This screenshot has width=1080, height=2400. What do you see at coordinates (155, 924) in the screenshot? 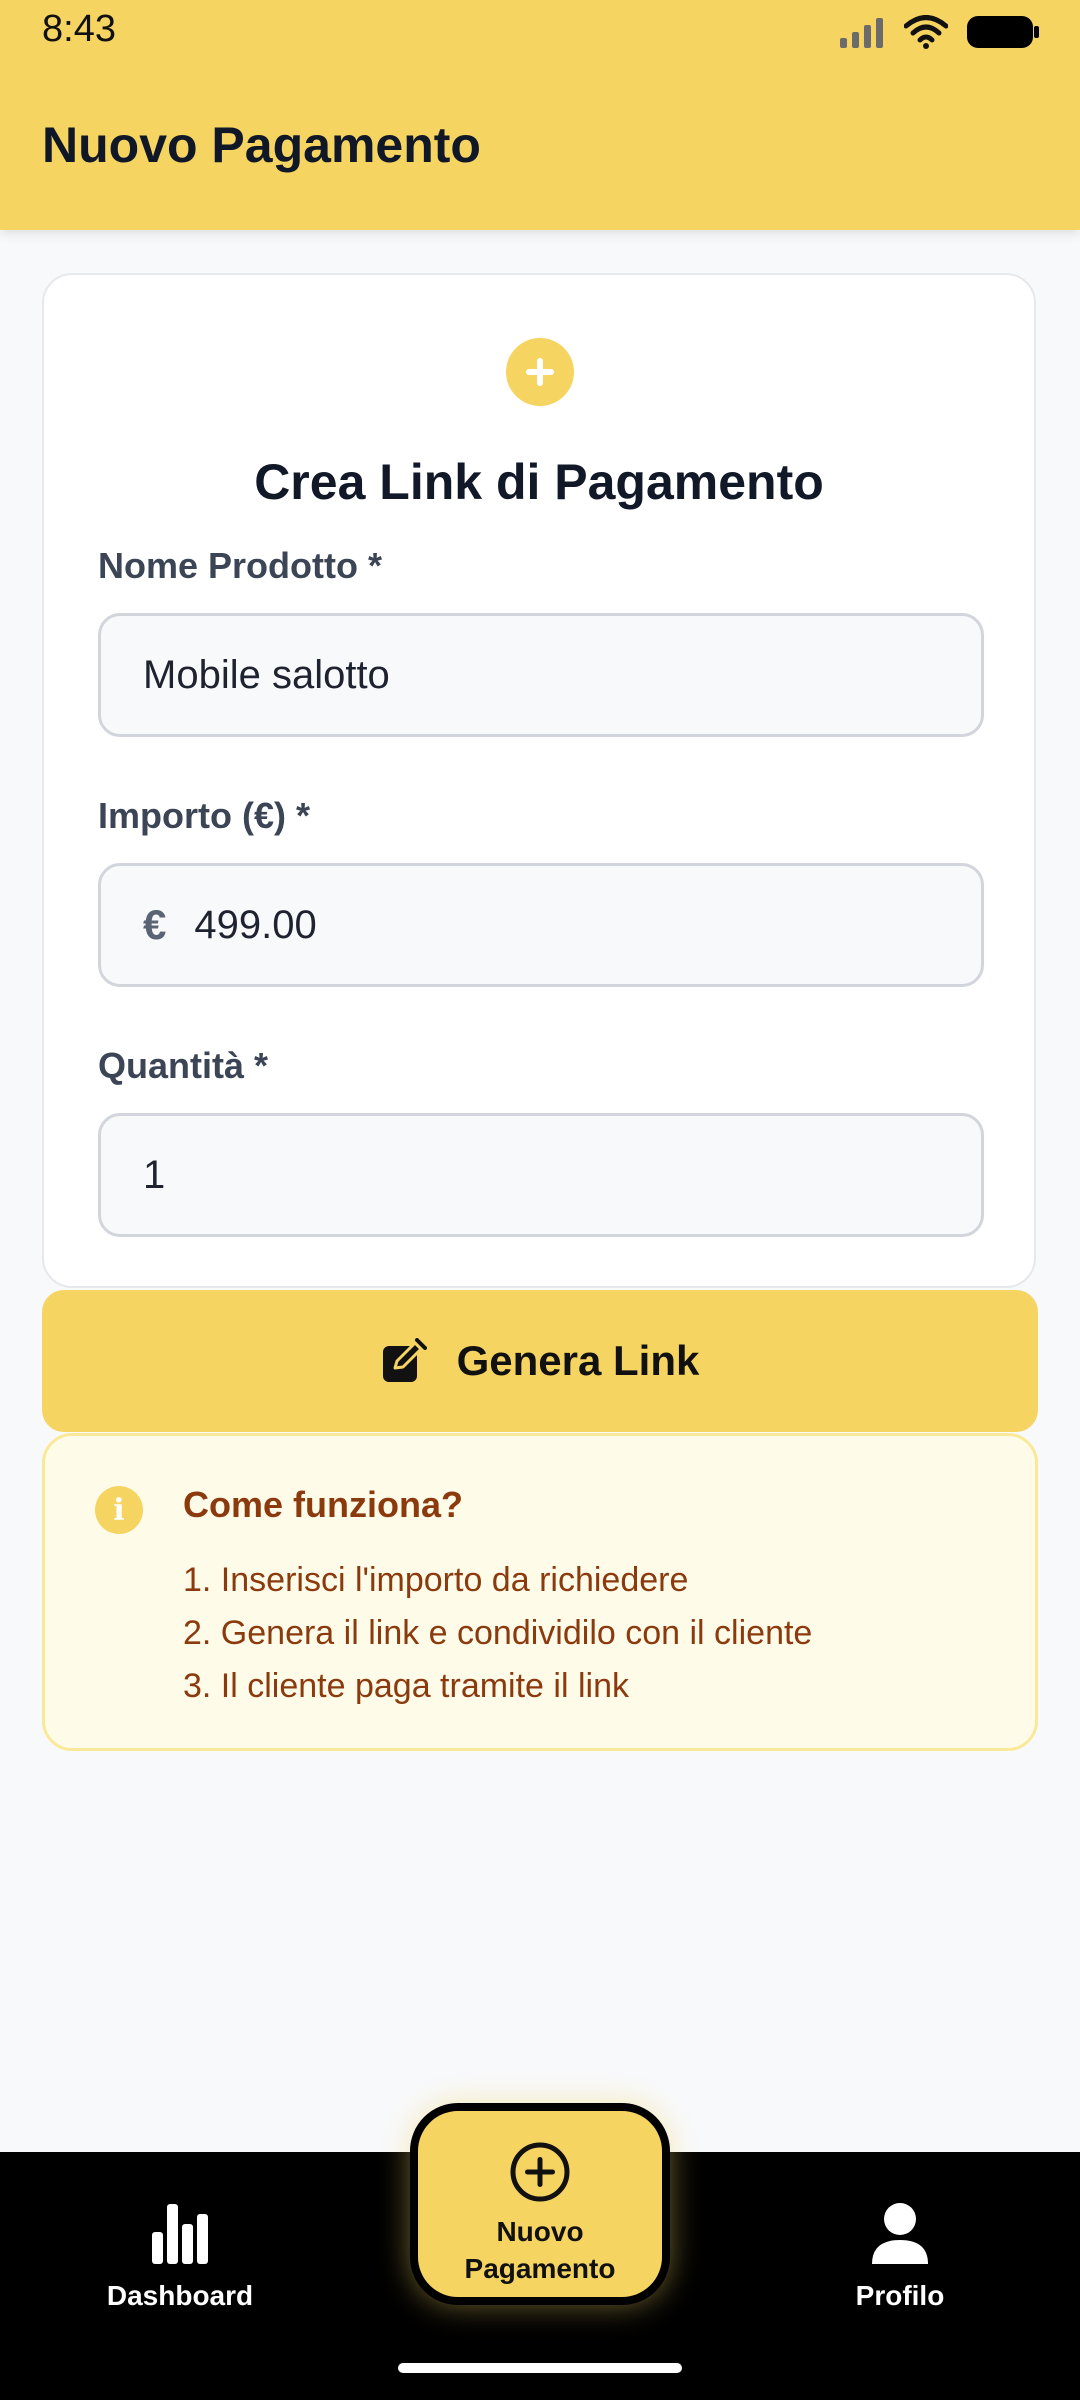
I see `euro-prefix: €` at bounding box center [155, 924].